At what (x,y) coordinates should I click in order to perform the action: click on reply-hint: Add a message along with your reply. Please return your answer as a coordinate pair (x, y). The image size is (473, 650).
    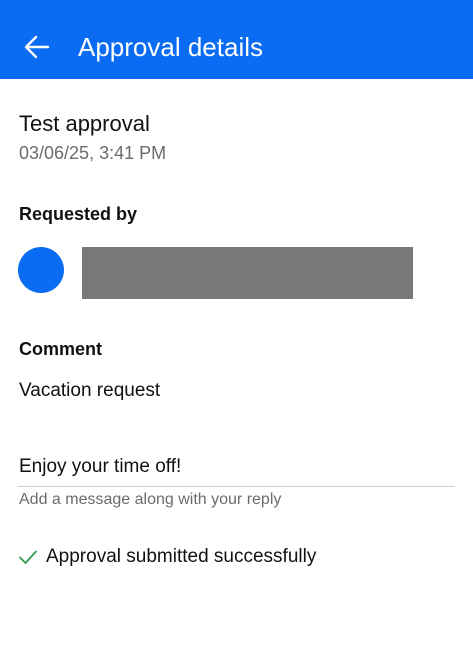
    Looking at the image, I should click on (150, 499).